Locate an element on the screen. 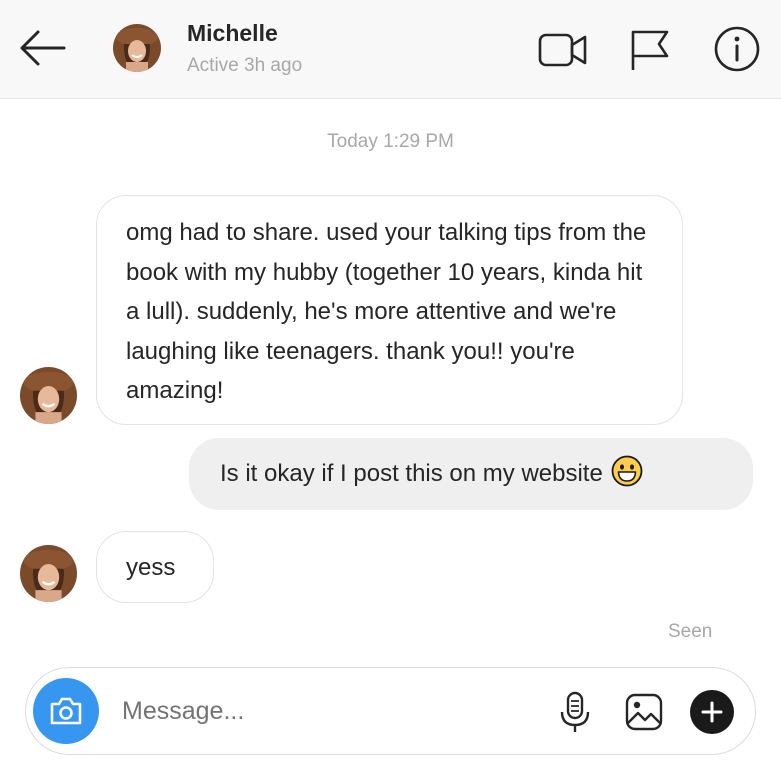 This screenshot has width=781, height=777. add-photo-button is located at coordinates (644, 712).